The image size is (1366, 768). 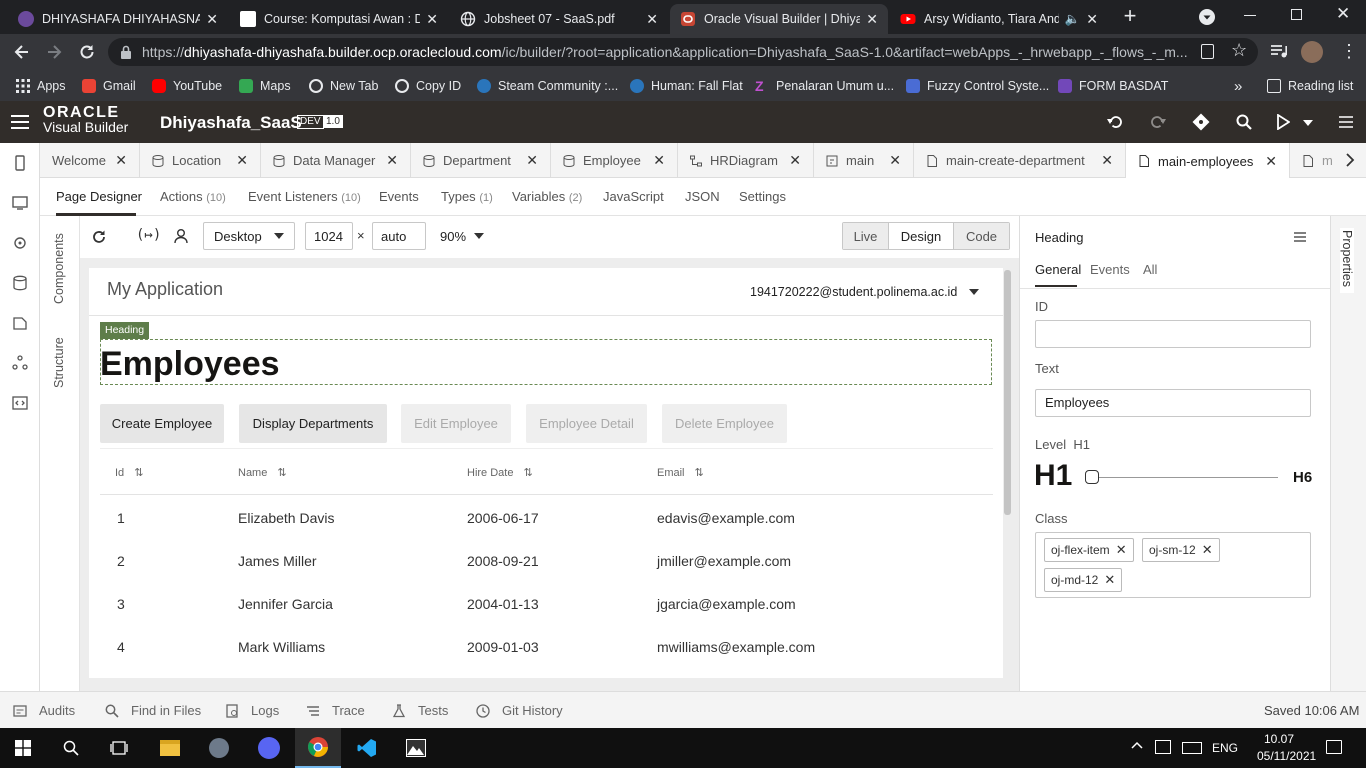 What do you see at coordinates (853, 292) in the screenshot?
I see `preview-user-email: 1941720222@student.polinema.ac.id` at bounding box center [853, 292].